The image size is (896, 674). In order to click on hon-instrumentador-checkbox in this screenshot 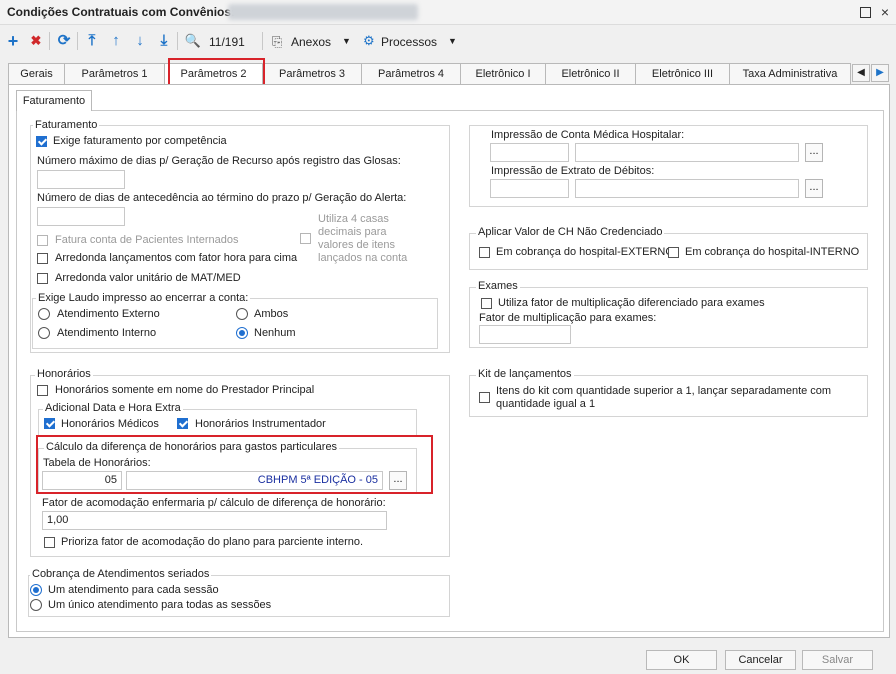, I will do `click(182, 423)`.